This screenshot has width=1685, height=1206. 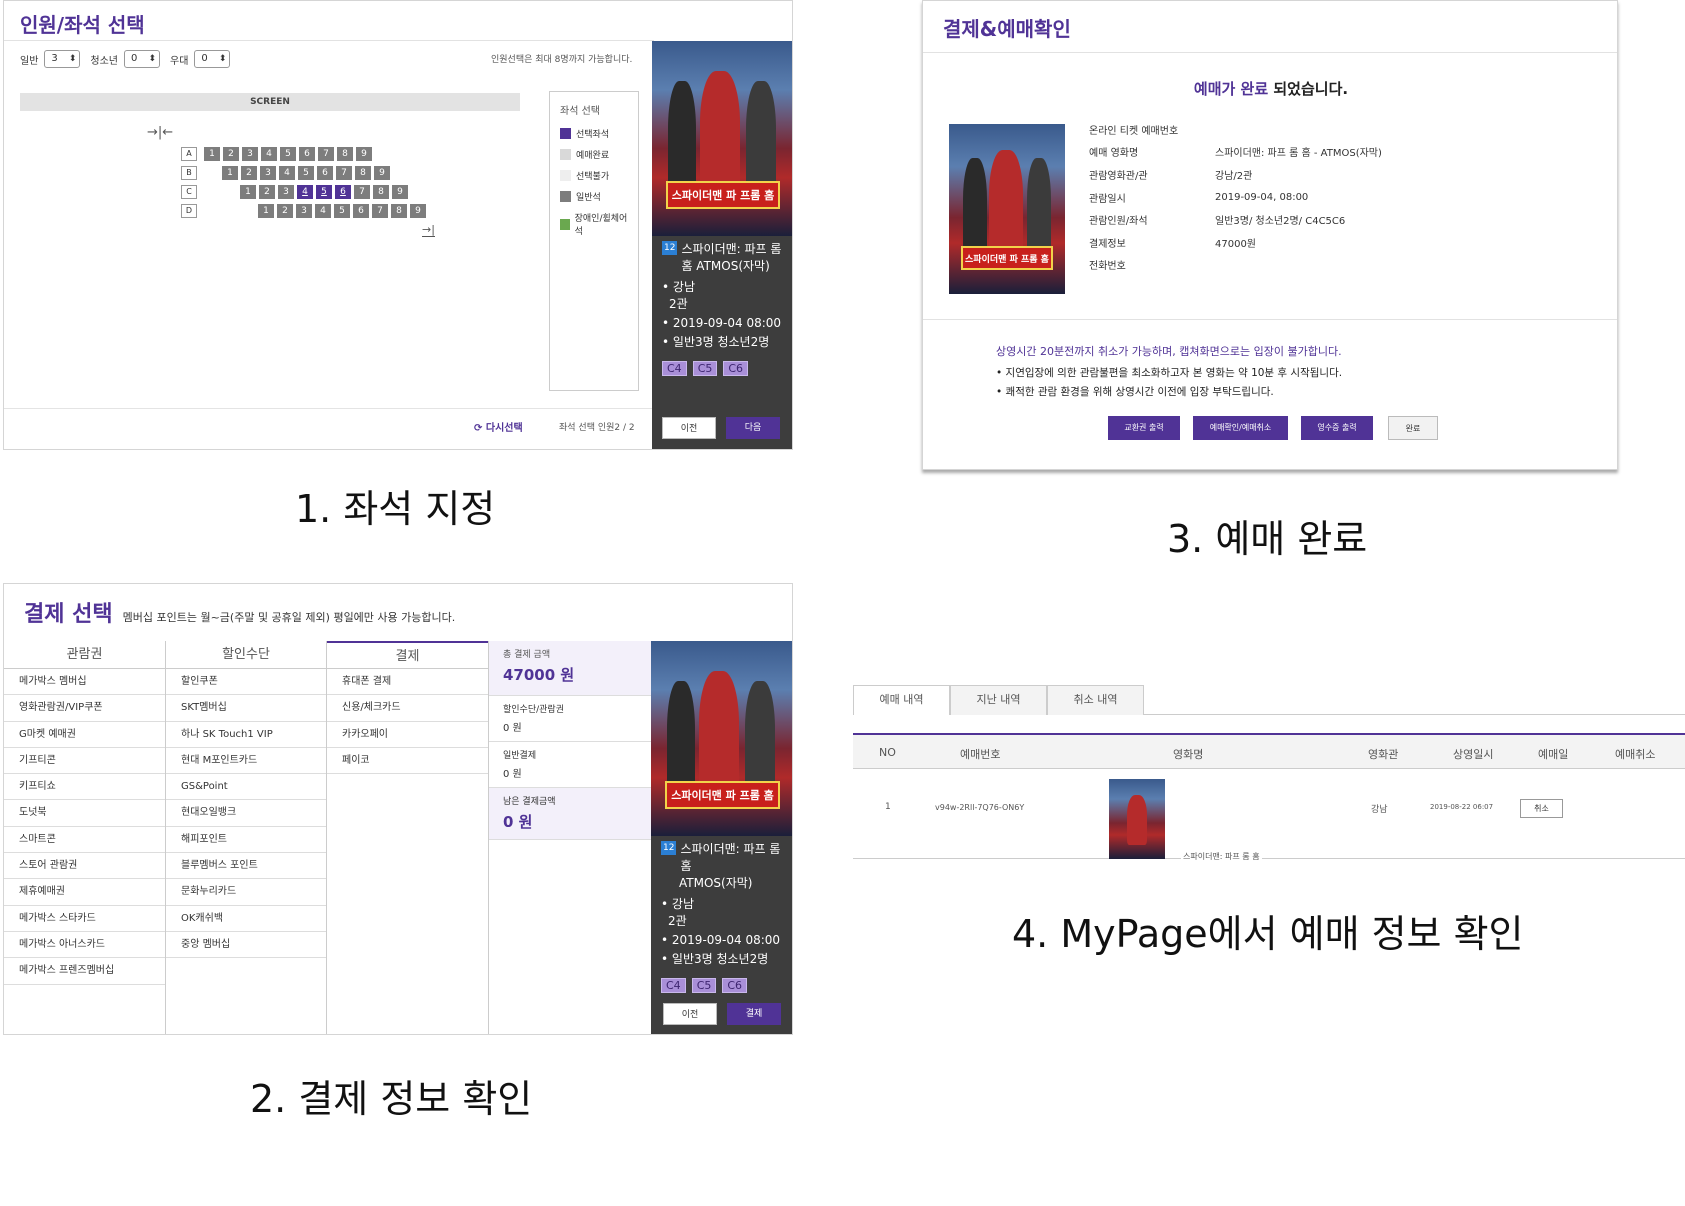 What do you see at coordinates (246, 682) in the screenshot?
I see `discount-option: 할인쿠폰` at bounding box center [246, 682].